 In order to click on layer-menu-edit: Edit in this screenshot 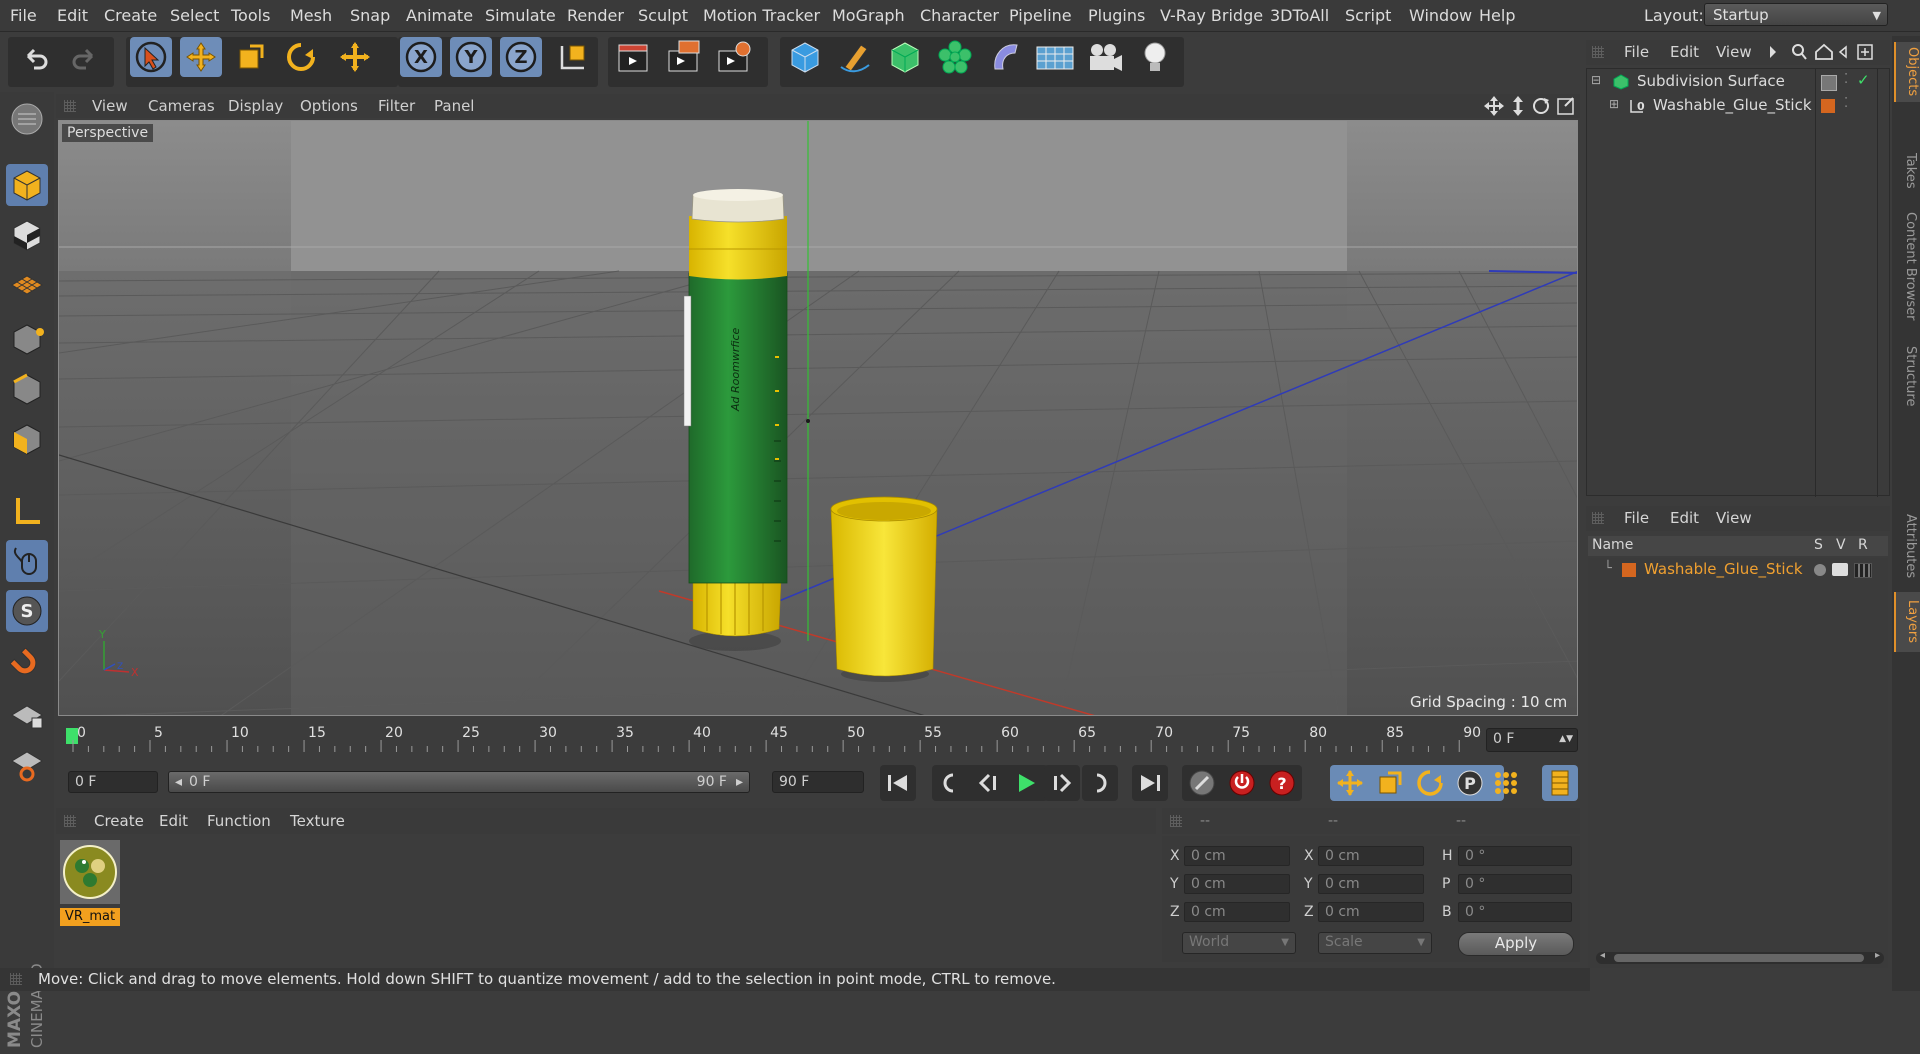, I will do `click(1684, 518)`.